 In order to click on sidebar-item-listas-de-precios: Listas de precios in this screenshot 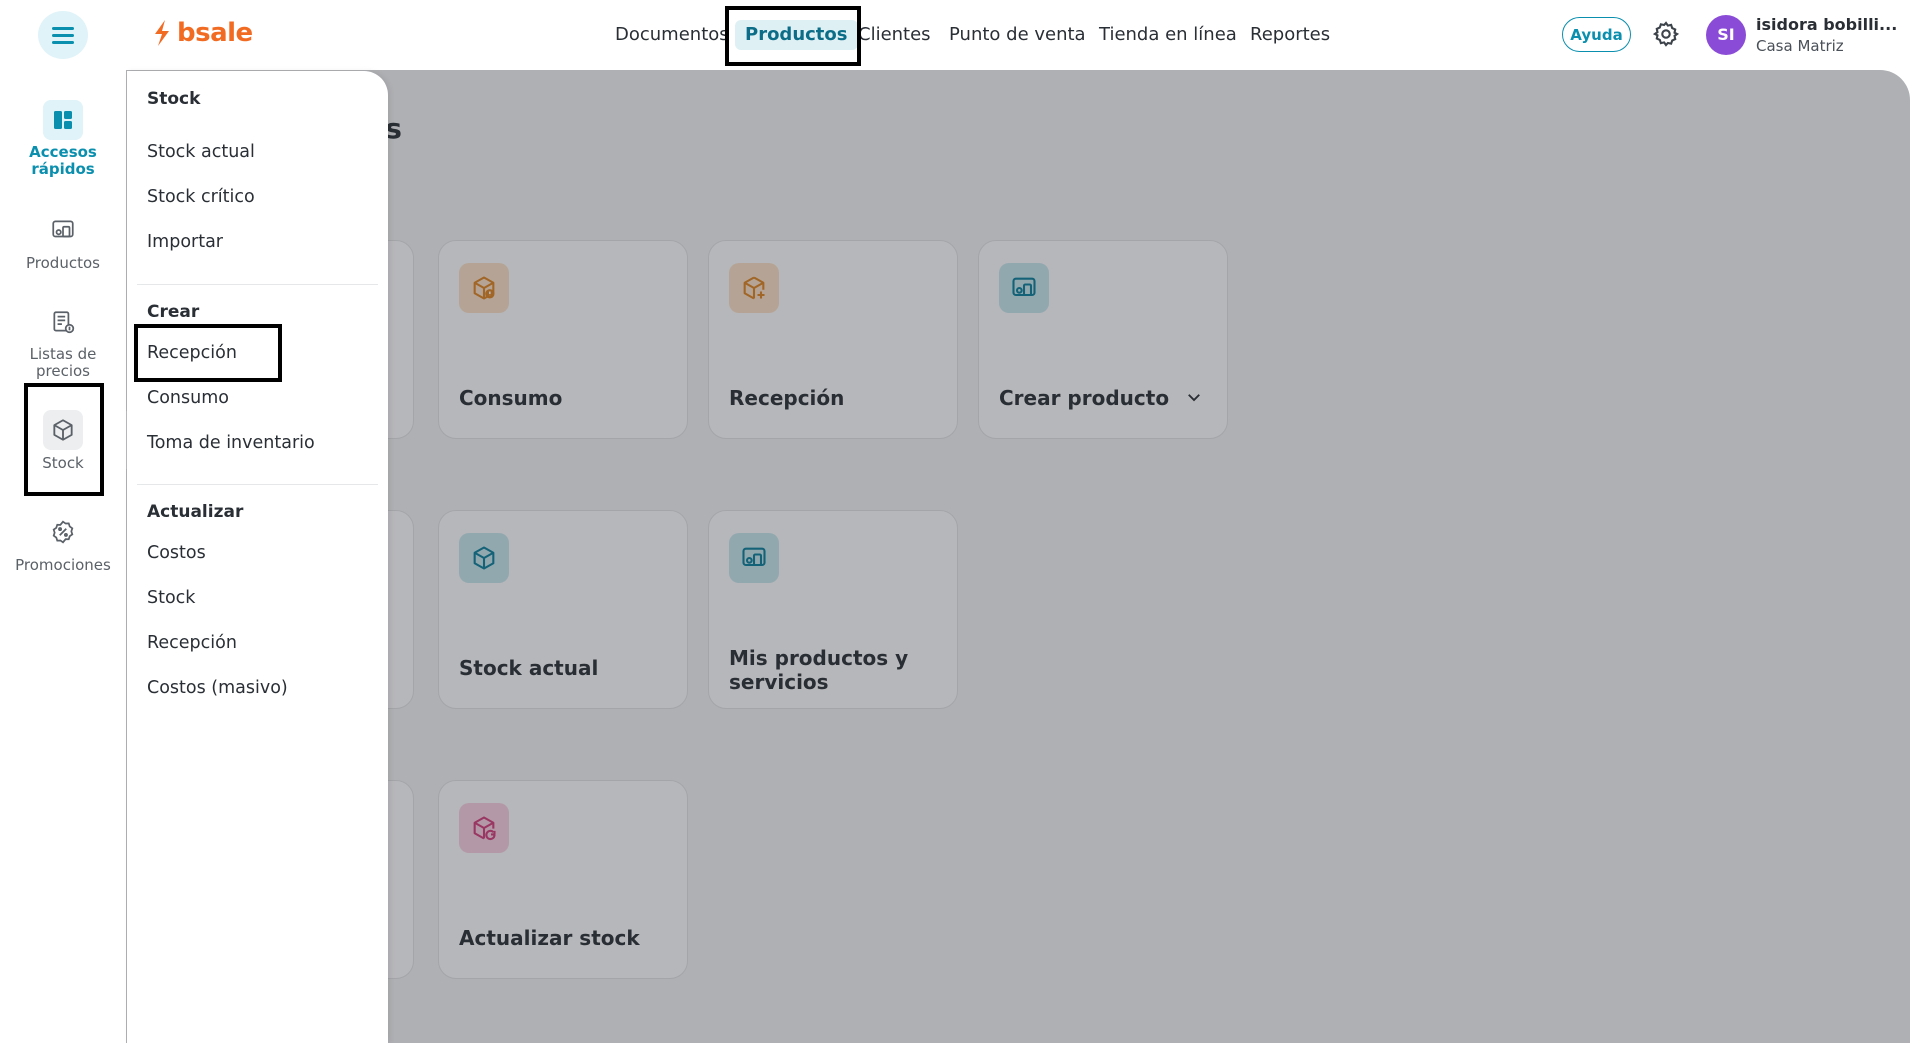, I will do `click(63, 341)`.